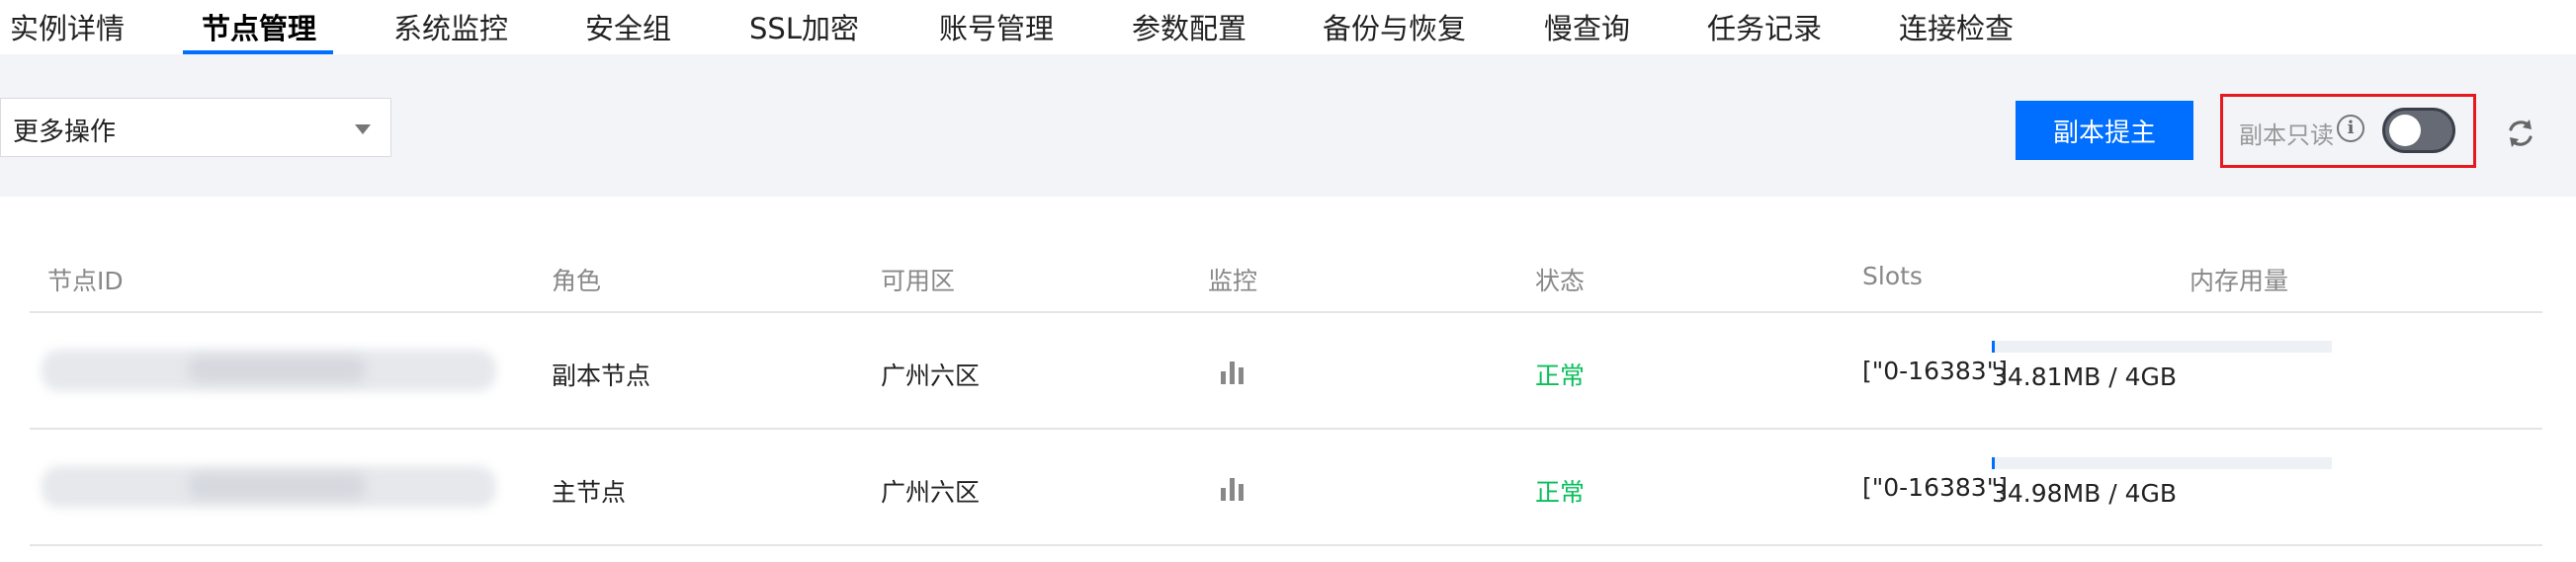 The width and height of the screenshot is (2576, 562). Describe the element at coordinates (601, 375) in the screenshot. I see `cell-role: 副本节点` at that location.